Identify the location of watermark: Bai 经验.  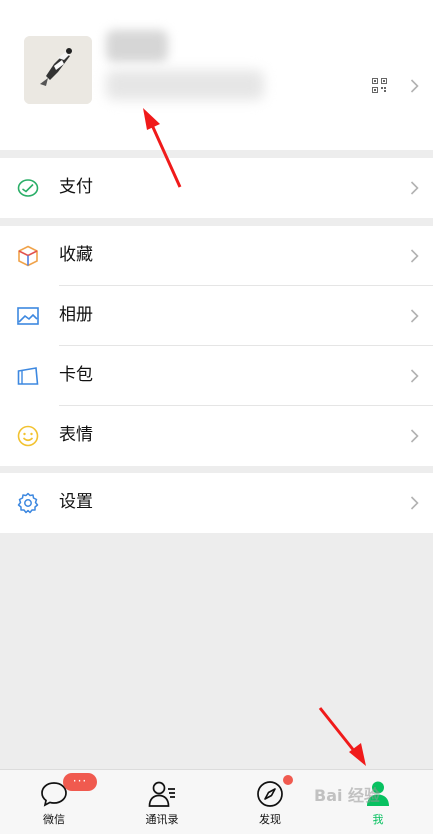
(347, 795).